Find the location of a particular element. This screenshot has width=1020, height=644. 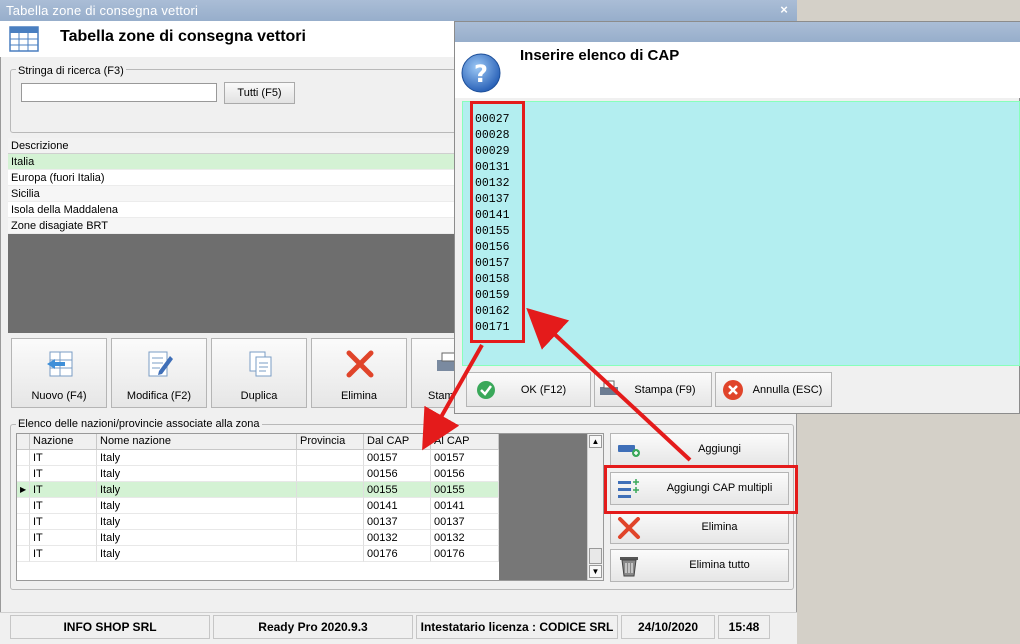

table-row: ▶ IT Italy 00155 00155 is located at coordinates (258, 490).